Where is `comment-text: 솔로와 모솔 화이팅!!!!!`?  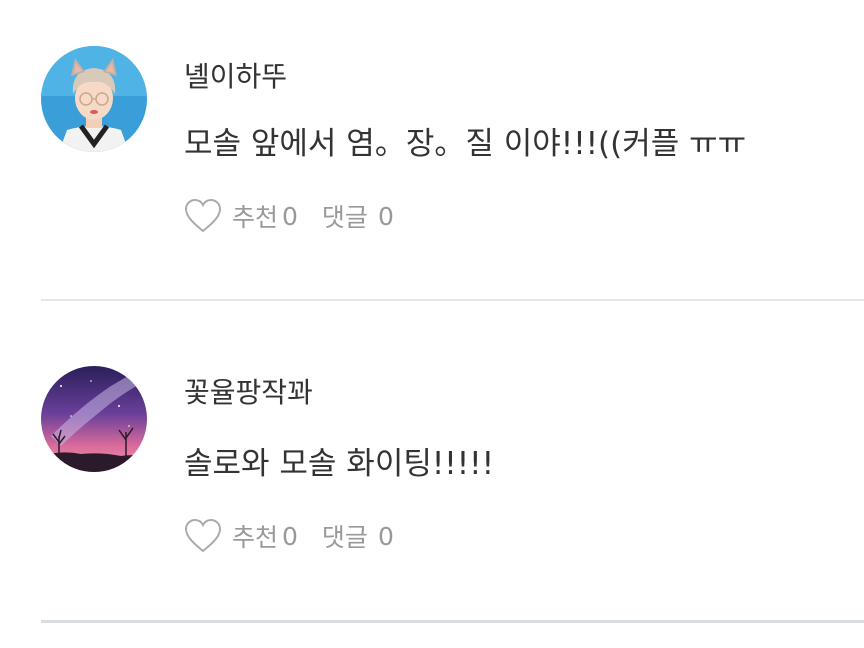
comment-text: 솔로와 모솔 화이팅!!!!! is located at coordinates (339, 464).